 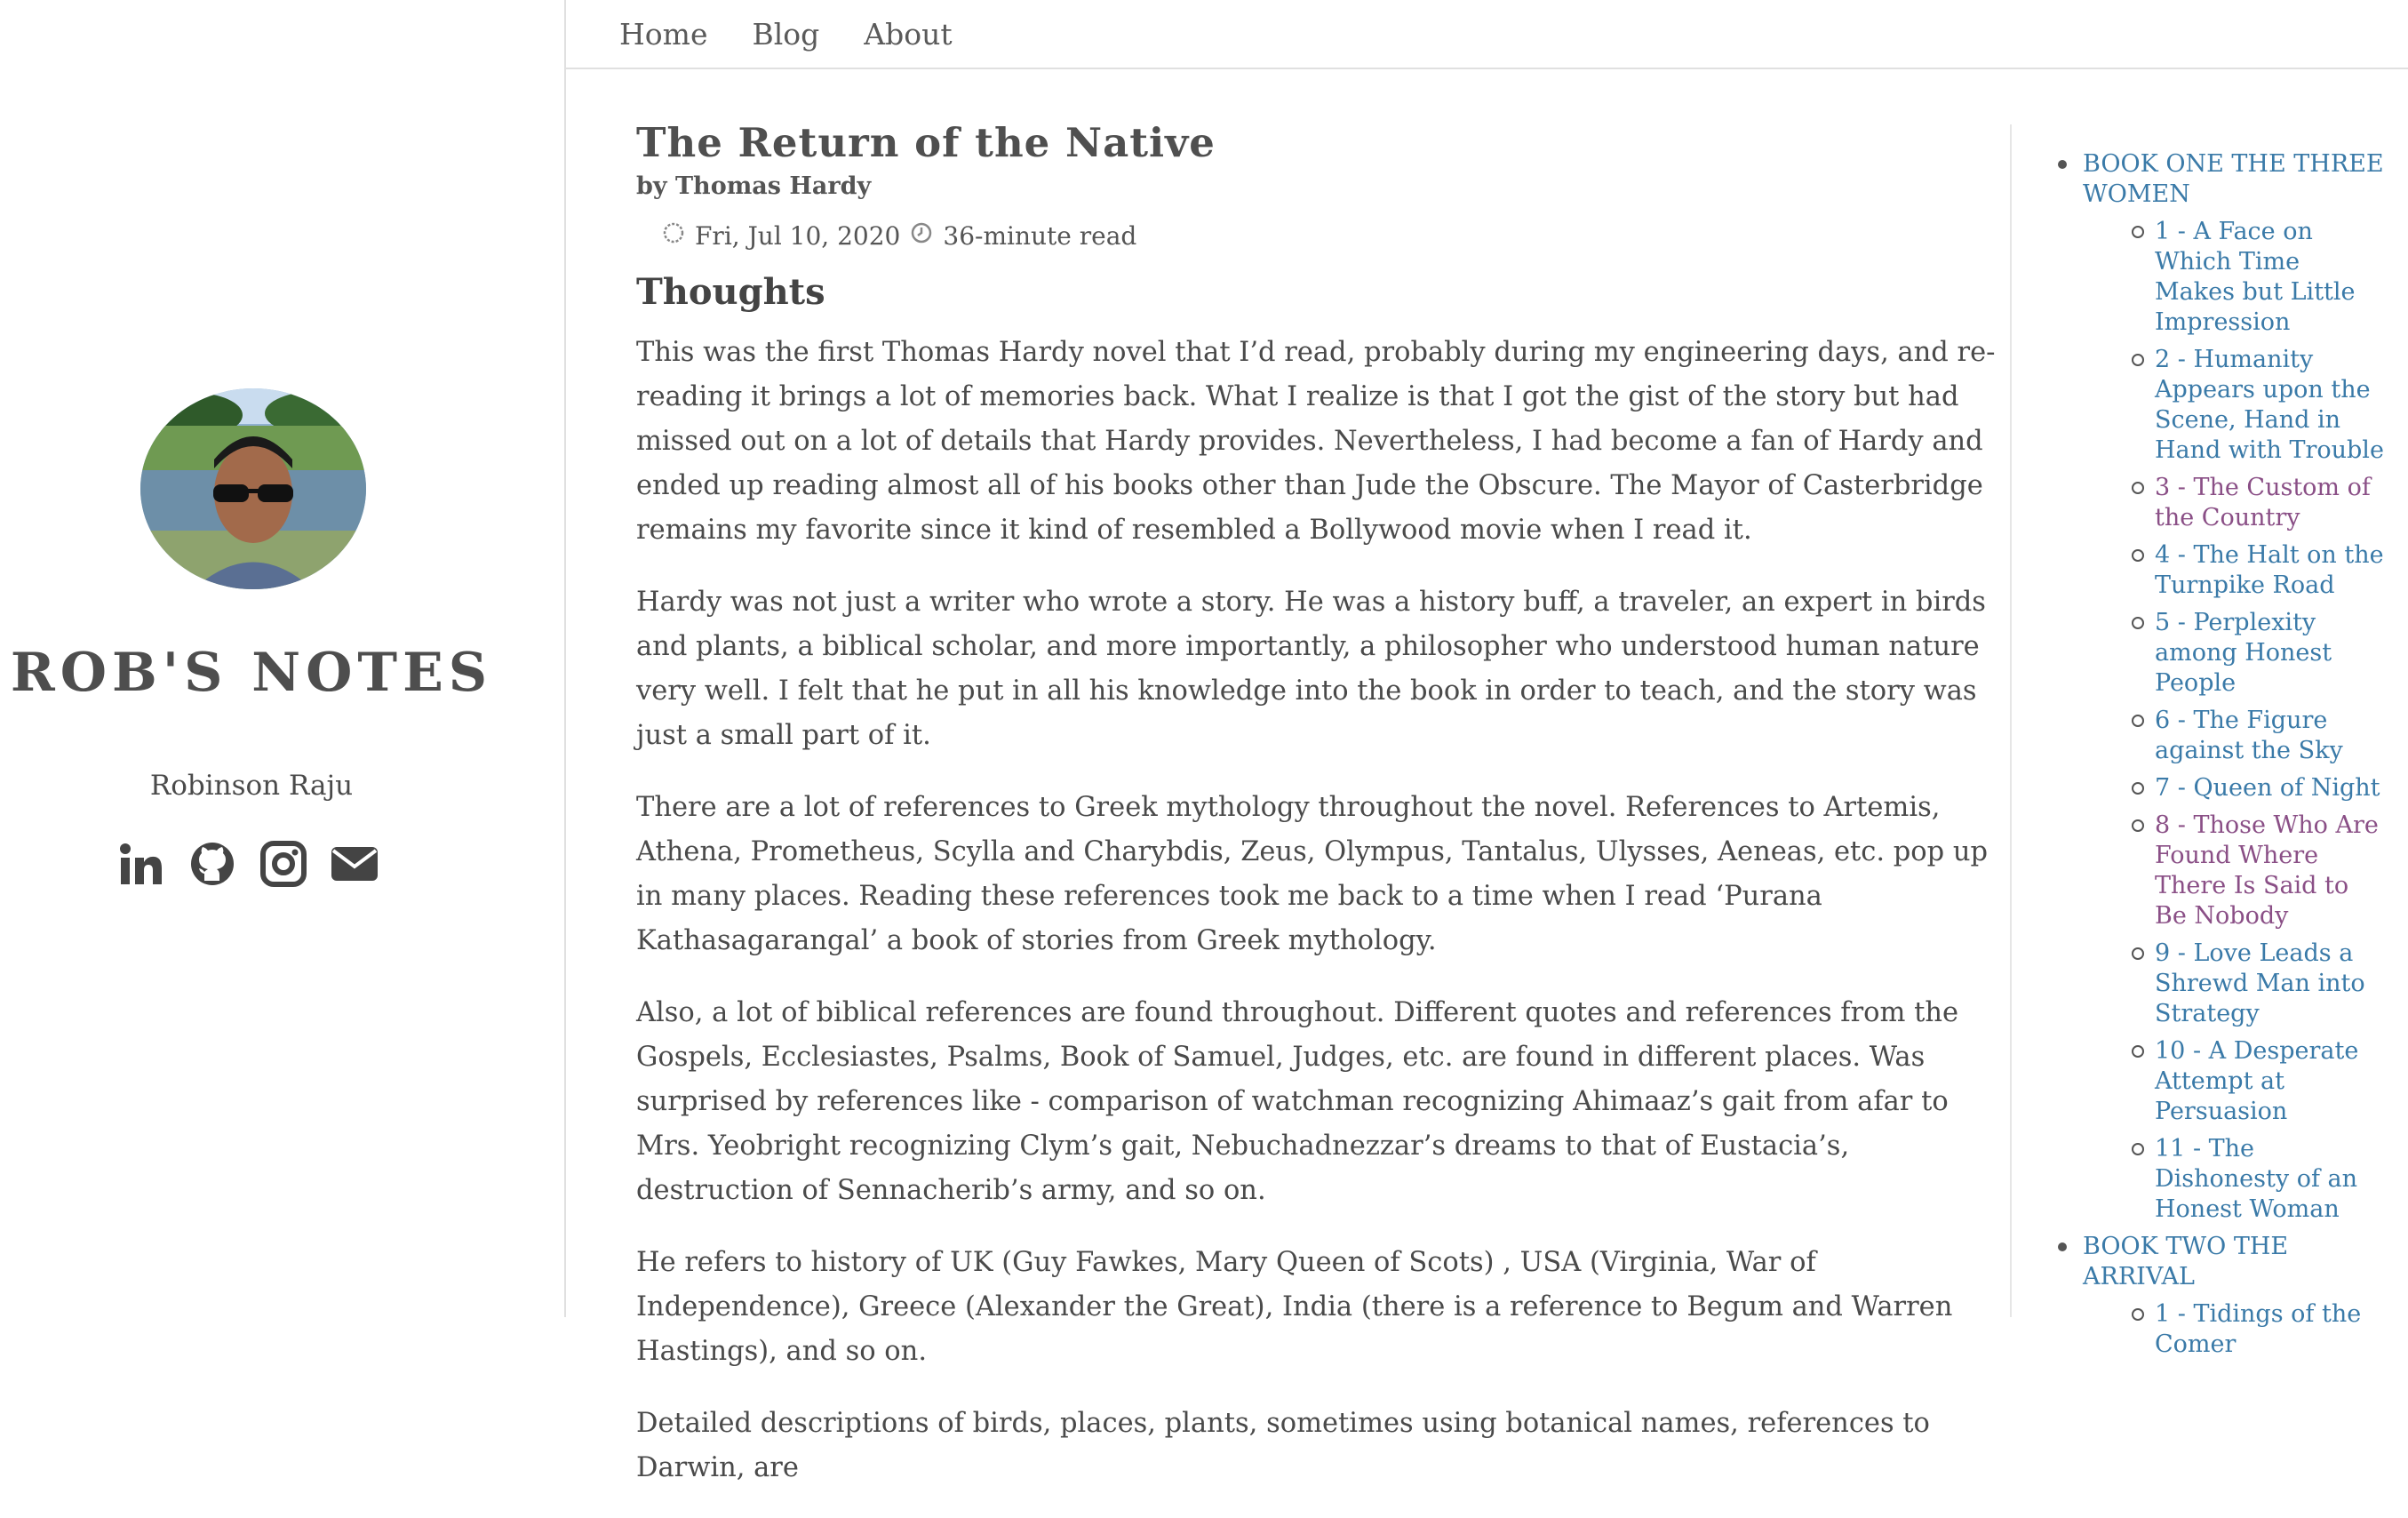 What do you see at coordinates (2263, 503) in the screenshot?
I see `toc-link-chapter-3: 3 - The Custom of the Country` at bounding box center [2263, 503].